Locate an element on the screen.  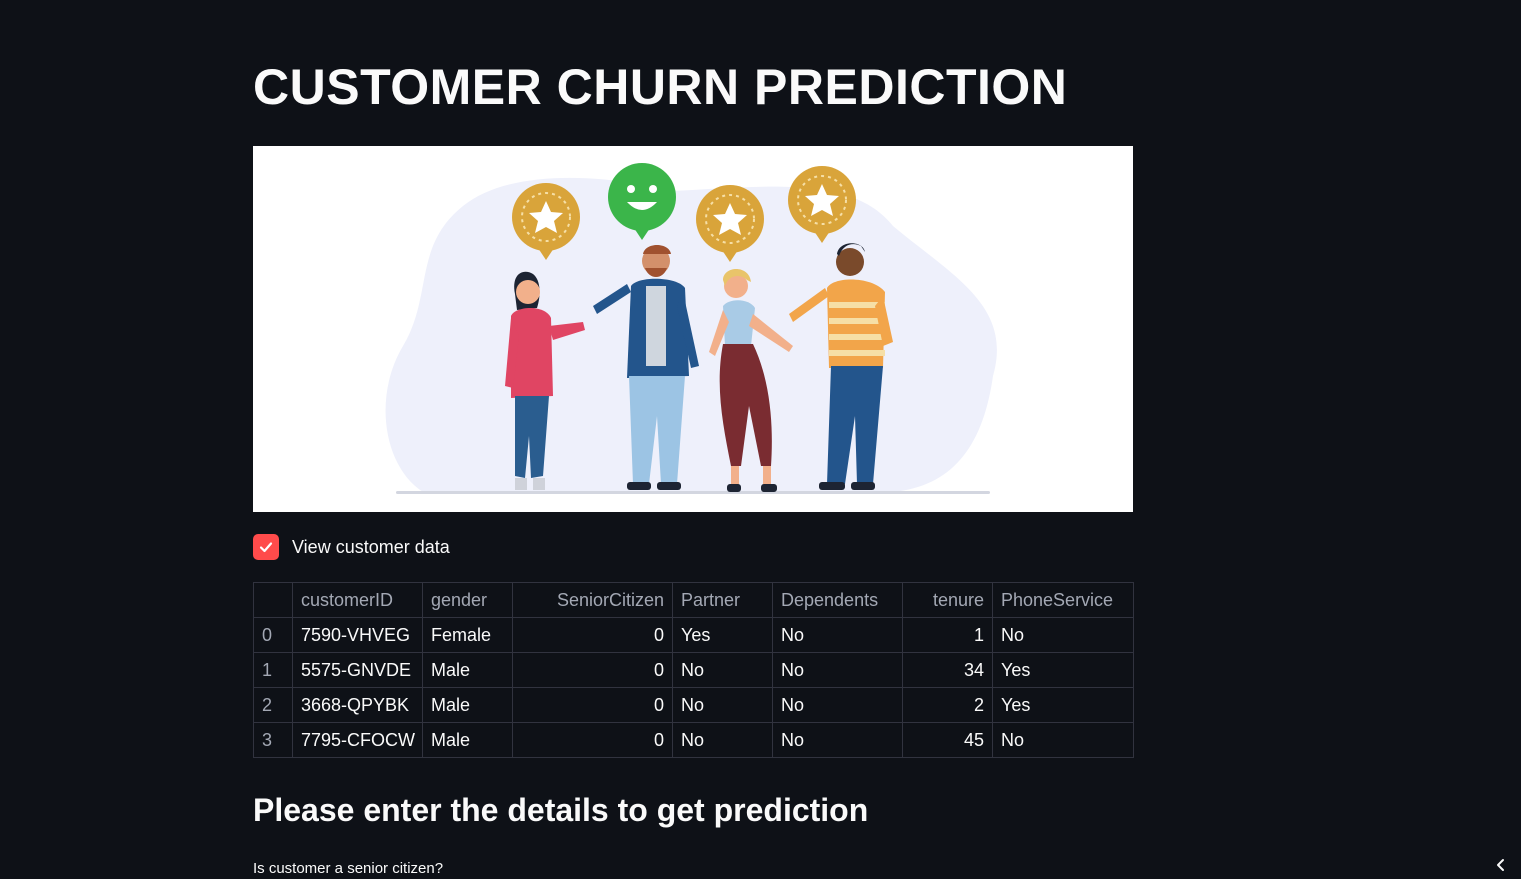
table-row: 0 7590-VHVEG Female 0 Yes No 1 No is located at coordinates (693, 635).